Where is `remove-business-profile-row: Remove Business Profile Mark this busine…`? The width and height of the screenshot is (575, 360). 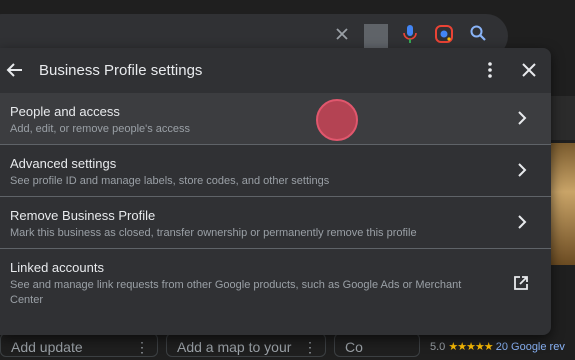
remove-business-profile-row: Remove Business Profile Mark this busine… is located at coordinates (275, 223).